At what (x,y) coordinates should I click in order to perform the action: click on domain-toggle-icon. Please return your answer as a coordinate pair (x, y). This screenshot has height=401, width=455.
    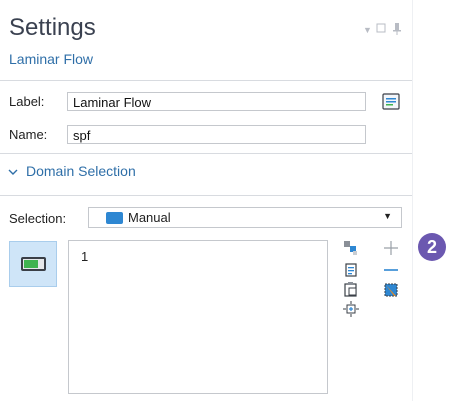
    Looking at the image, I should click on (33, 264).